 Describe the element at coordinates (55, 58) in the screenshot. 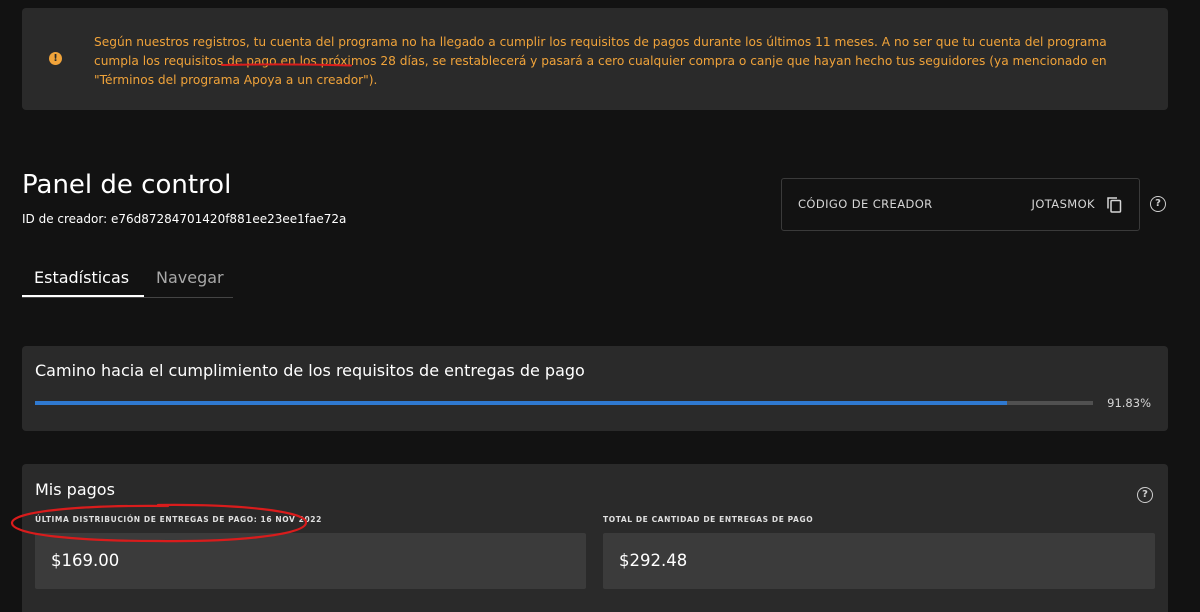

I see `exclamation-icon: !` at that location.